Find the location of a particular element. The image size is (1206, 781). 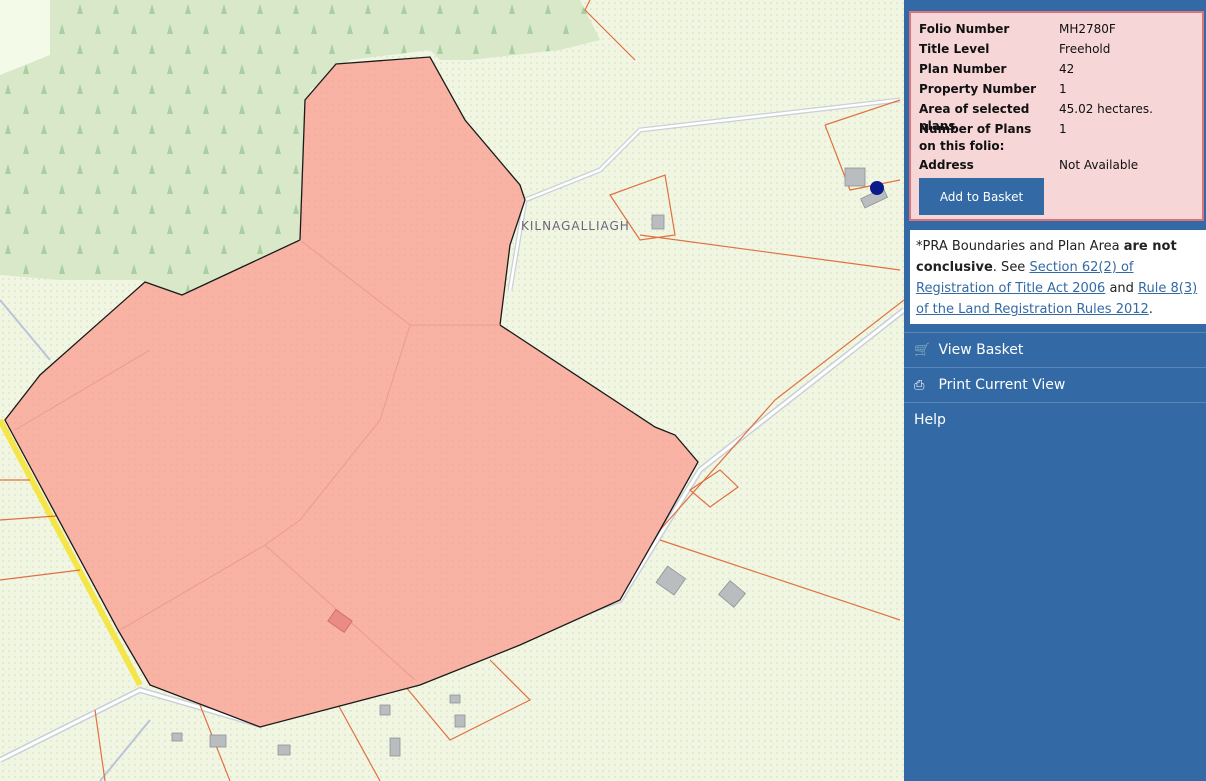

add-to-basket-button: Add to Basket is located at coordinates (981, 196).